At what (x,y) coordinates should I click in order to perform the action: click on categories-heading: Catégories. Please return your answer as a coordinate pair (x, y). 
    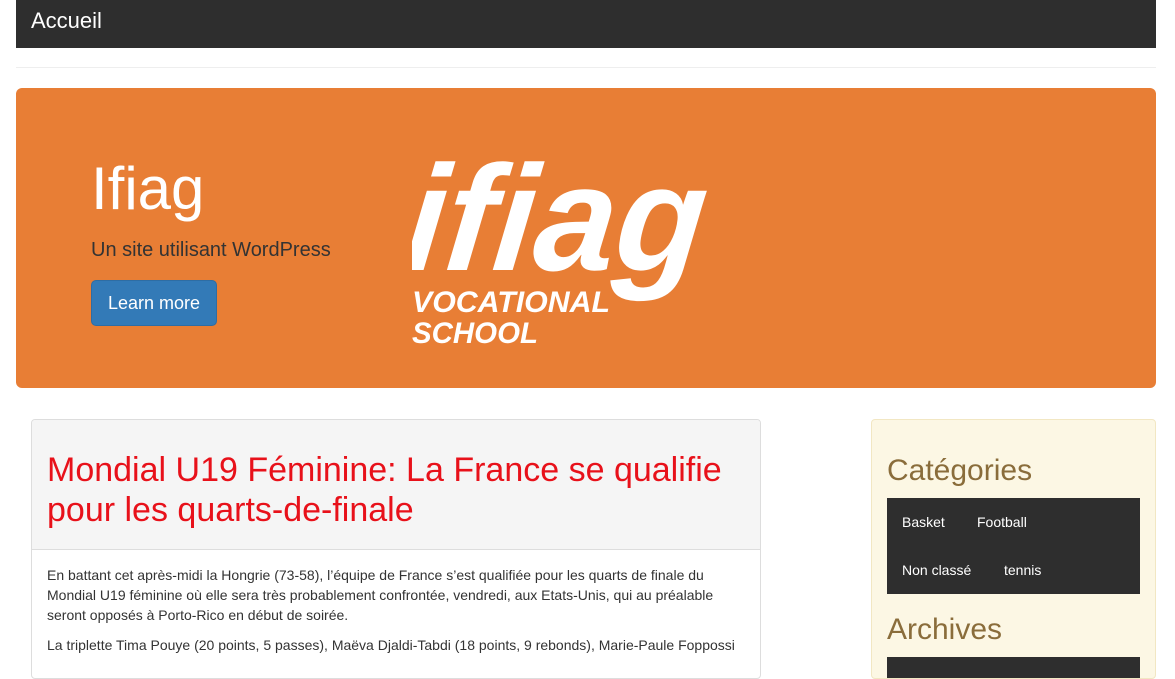
    Looking at the image, I should click on (960, 470).